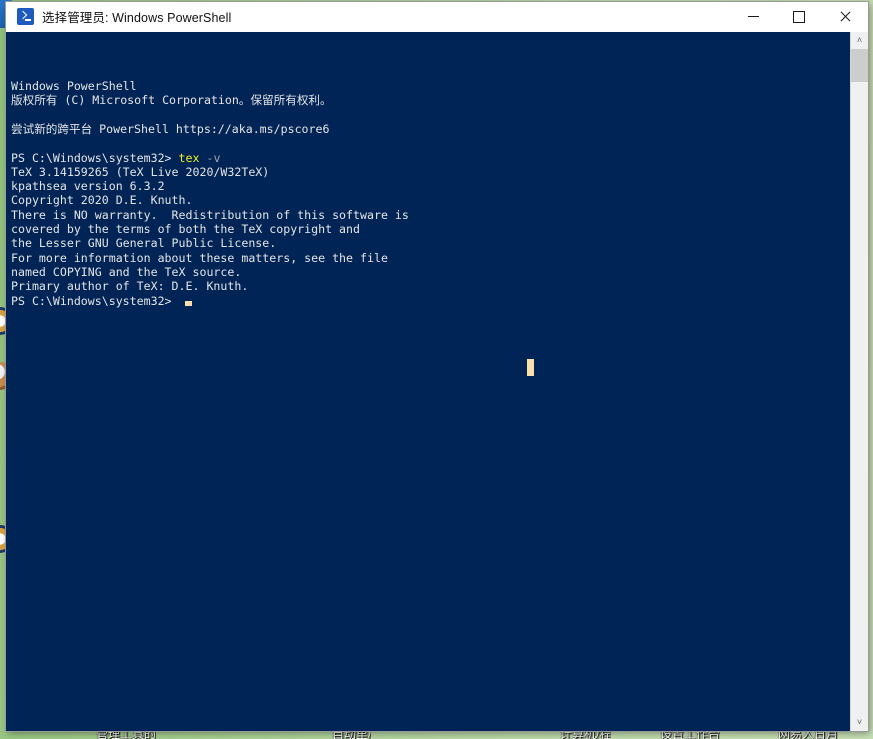 The height and width of the screenshot is (739, 873). I want to click on minimize-button, so click(753, 16).